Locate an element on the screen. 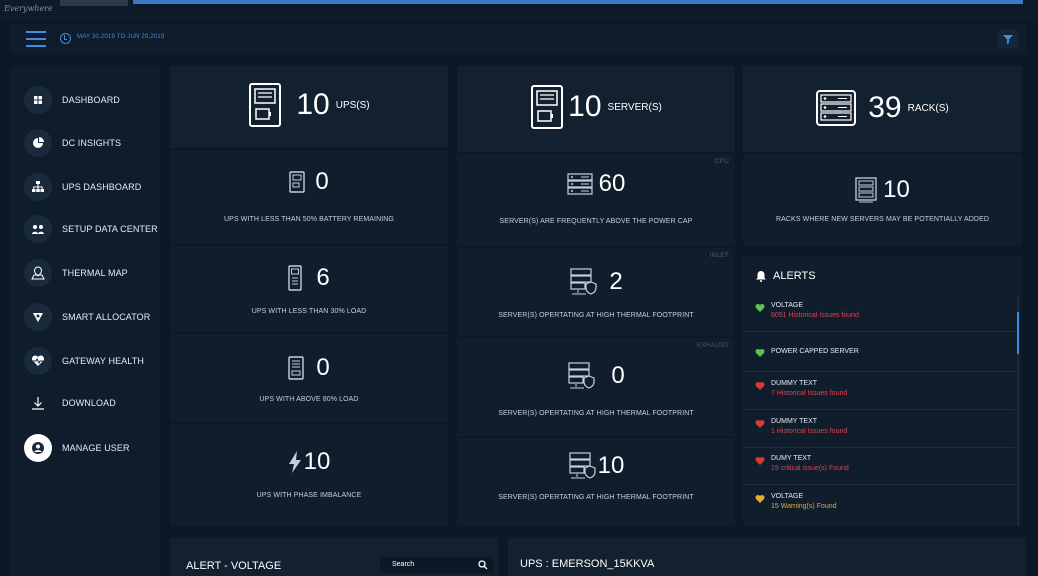 Image resolution: width=1038 pixels, height=576 pixels. filter-bar: MAY 30,2019 TO JUN 29,2019 is located at coordinates (518, 39).